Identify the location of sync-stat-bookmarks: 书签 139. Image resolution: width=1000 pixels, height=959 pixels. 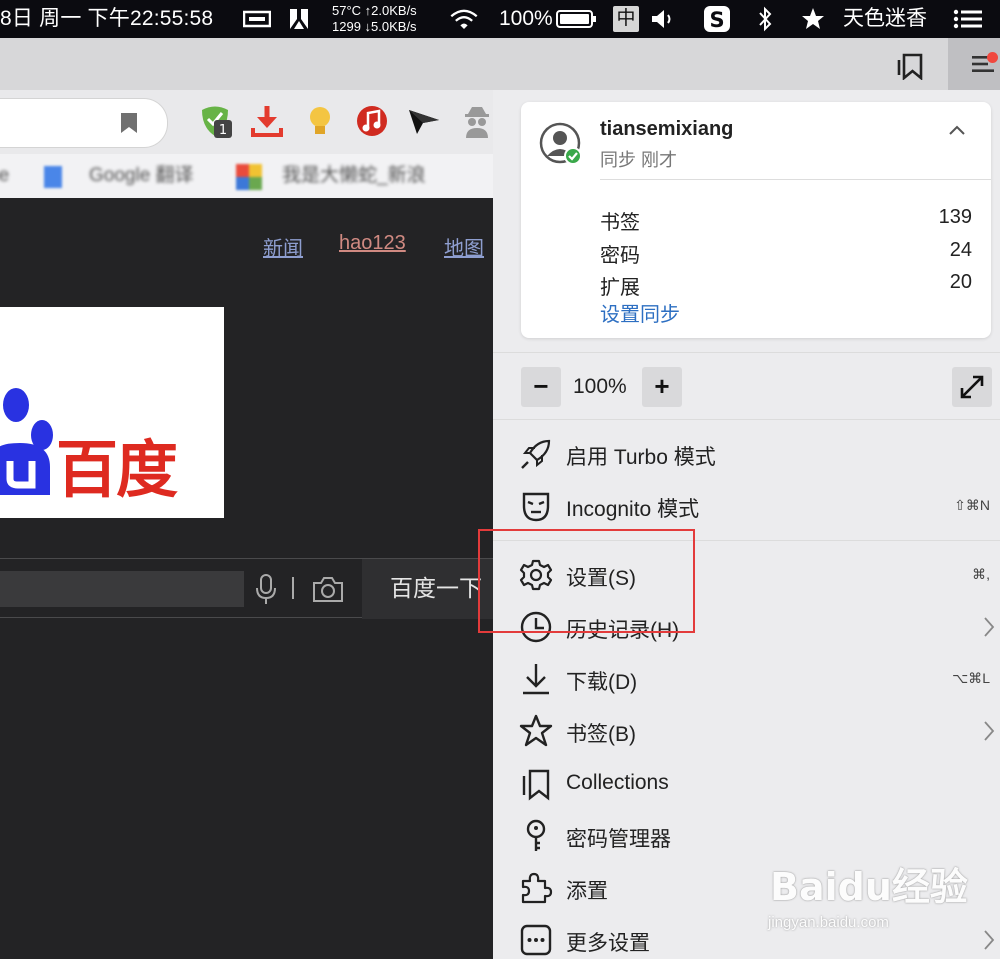
(786, 221).